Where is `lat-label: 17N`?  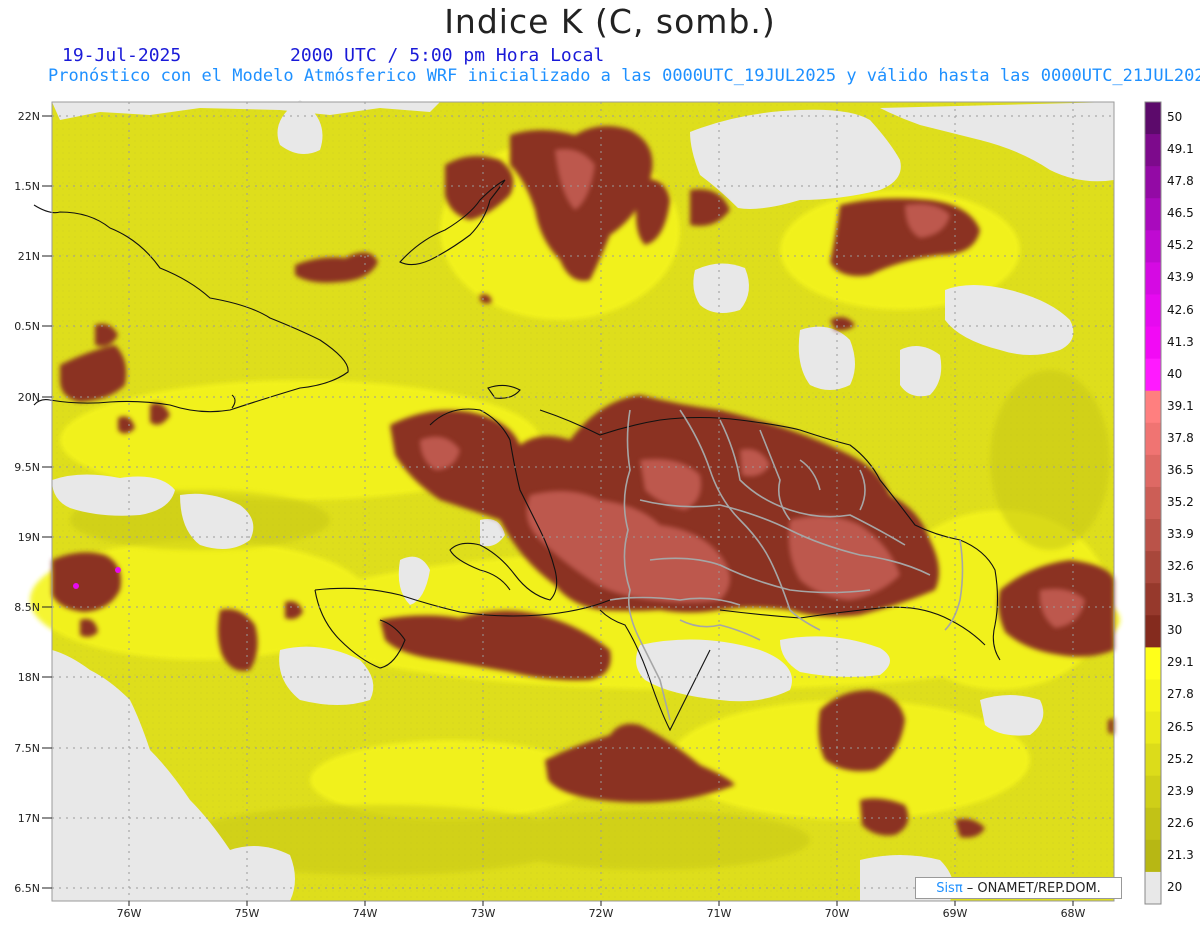
lat-label: 17N is located at coordinates (29, 818).